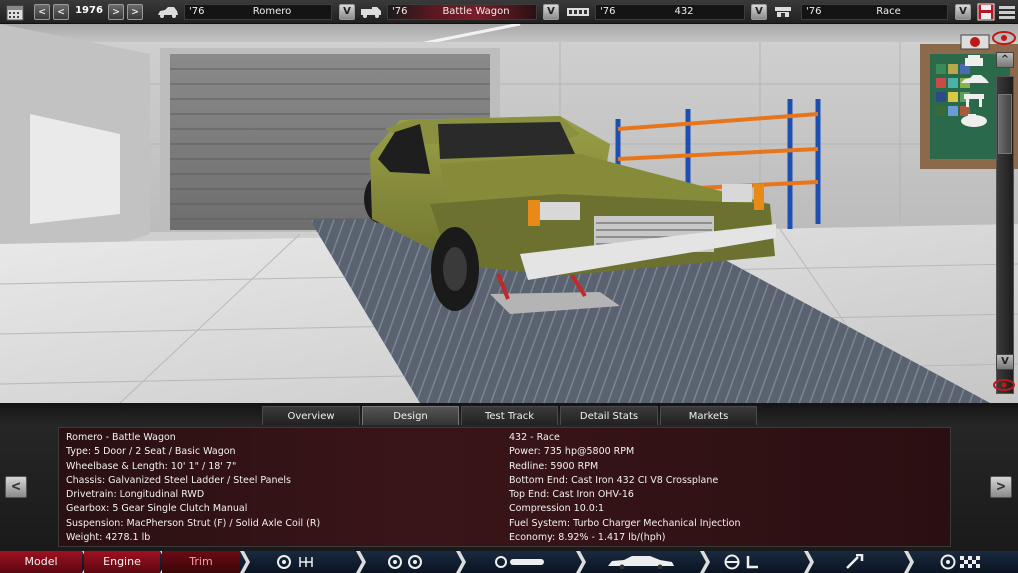  Describe the element at coordinates (975, 41) in the screenshot. I see `camera-icon` at that location.